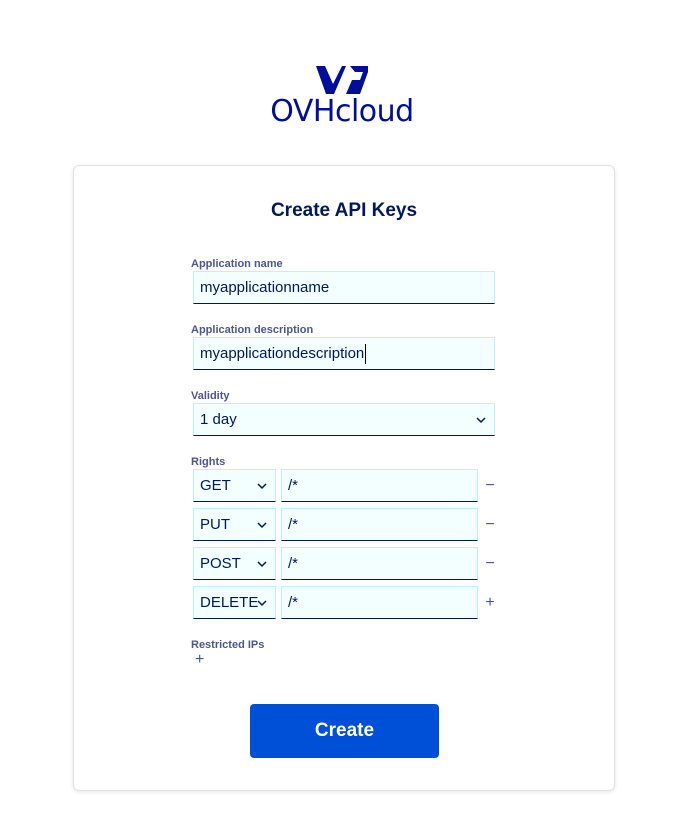 This screenshot has height=833, width=684. Describe the element at coordinates (208, 462) in the screenshot. I see `rights-label: Rights` at that location.